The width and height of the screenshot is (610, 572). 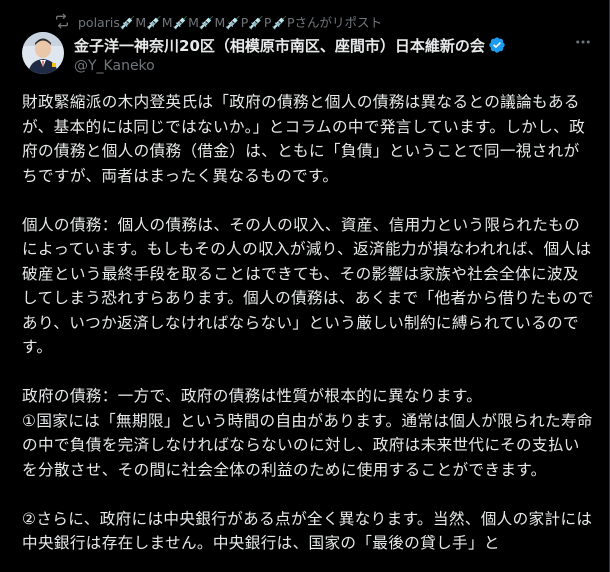 I want to click on repost-indicator: polaris💉M💉M💉M💉M💉P💉P💉Pさんがリポスト, so click(x=218, y=21).